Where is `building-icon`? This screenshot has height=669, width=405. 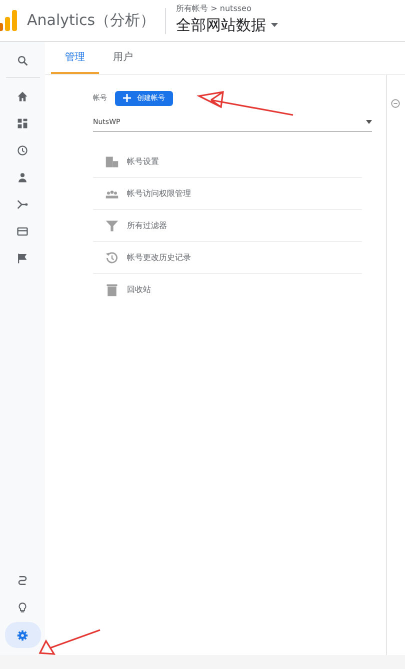
building-icon is located at coordinates (112, 161).